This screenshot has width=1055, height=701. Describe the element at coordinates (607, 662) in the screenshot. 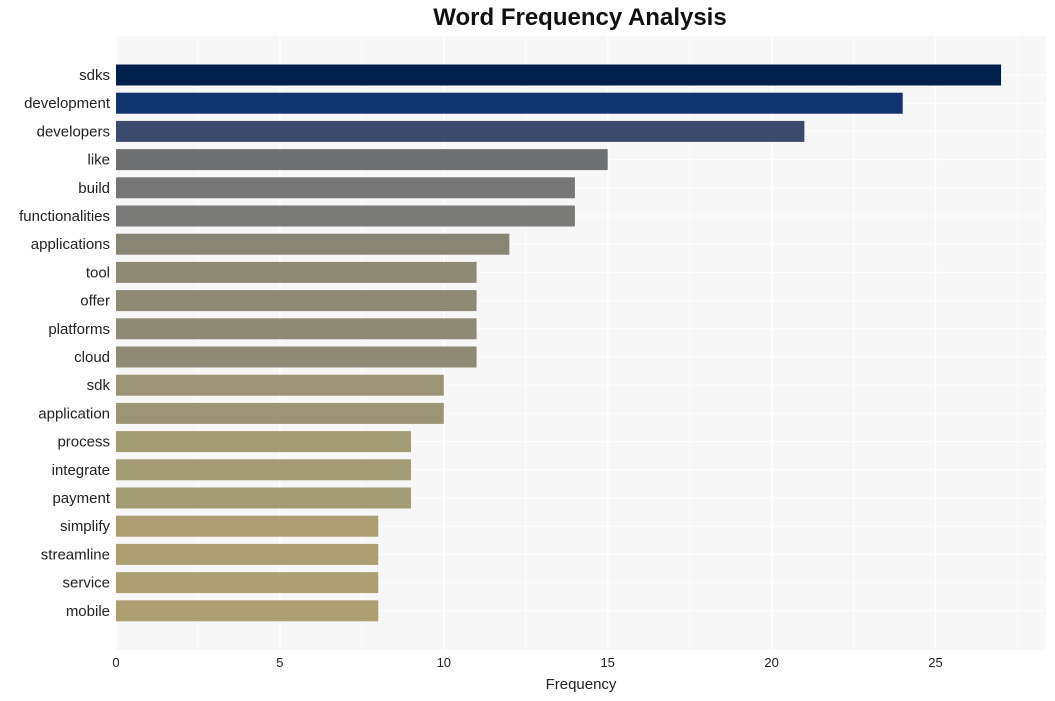

I see `x-tick-label: 15` at that location.